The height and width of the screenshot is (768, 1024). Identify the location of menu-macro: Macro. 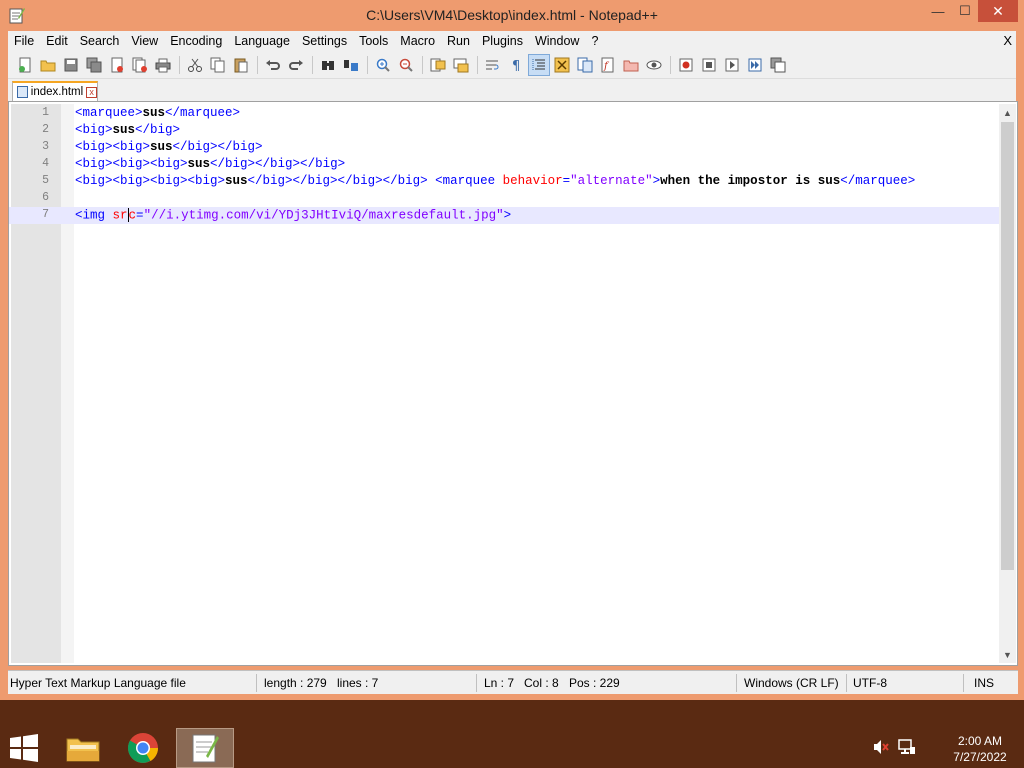
(417, 41).